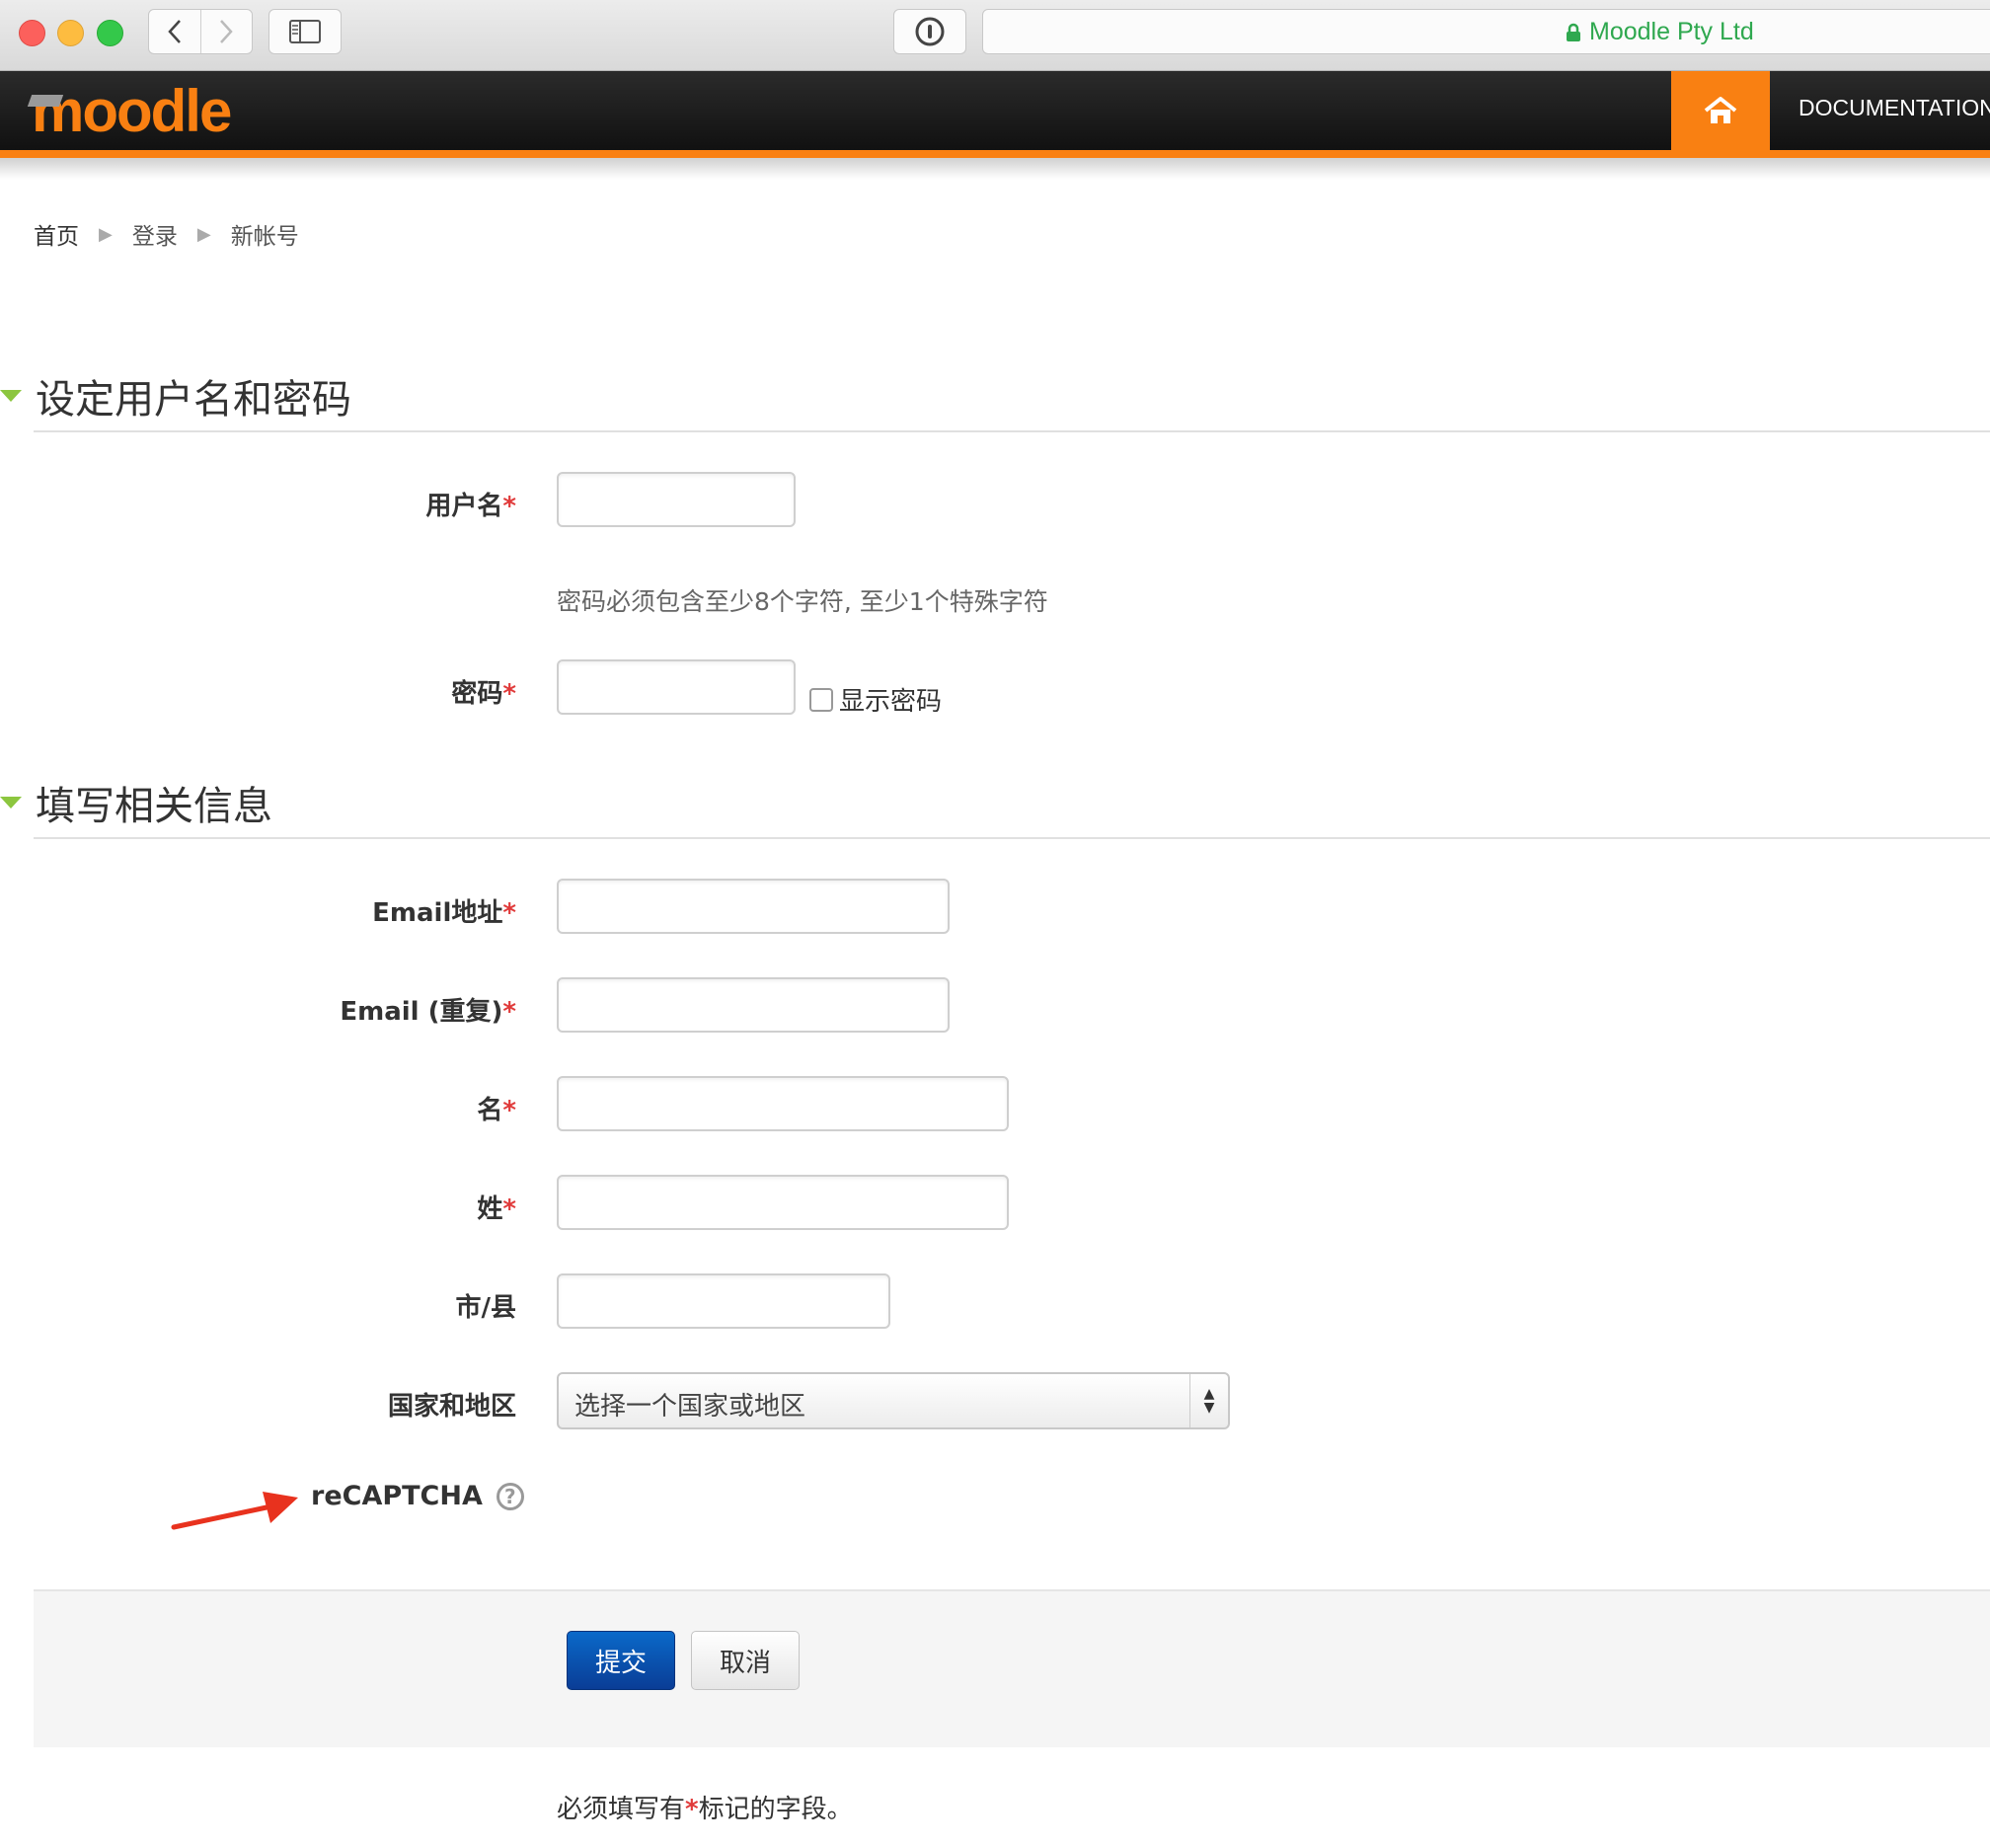 This screenshot has width=1990, height=1848. I want to click on site-navbar: moodle DOCUMENTATION, so click(995, 114).